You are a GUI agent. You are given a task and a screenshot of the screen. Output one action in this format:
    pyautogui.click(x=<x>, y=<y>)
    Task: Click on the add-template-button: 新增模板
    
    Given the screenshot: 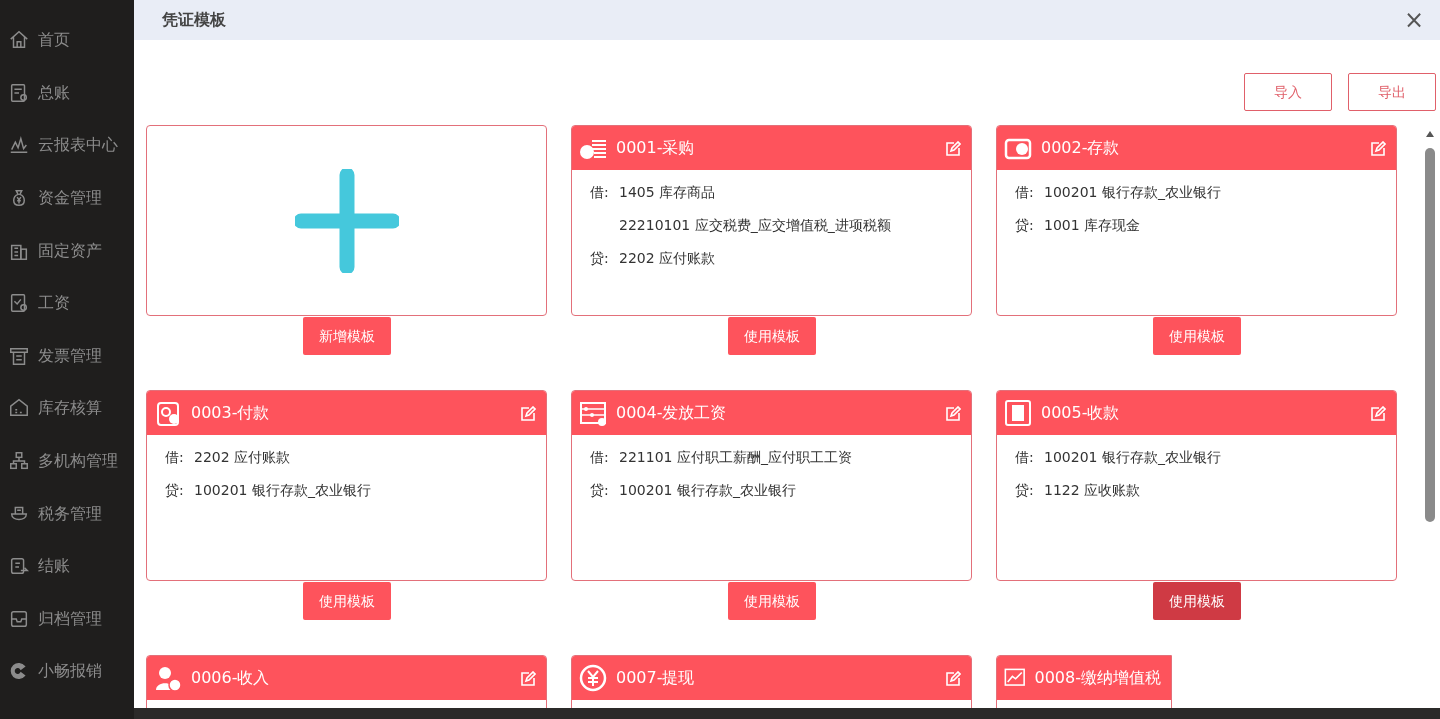 What is the action you would take?
    pyautogui.click(x=346, y=336)
    